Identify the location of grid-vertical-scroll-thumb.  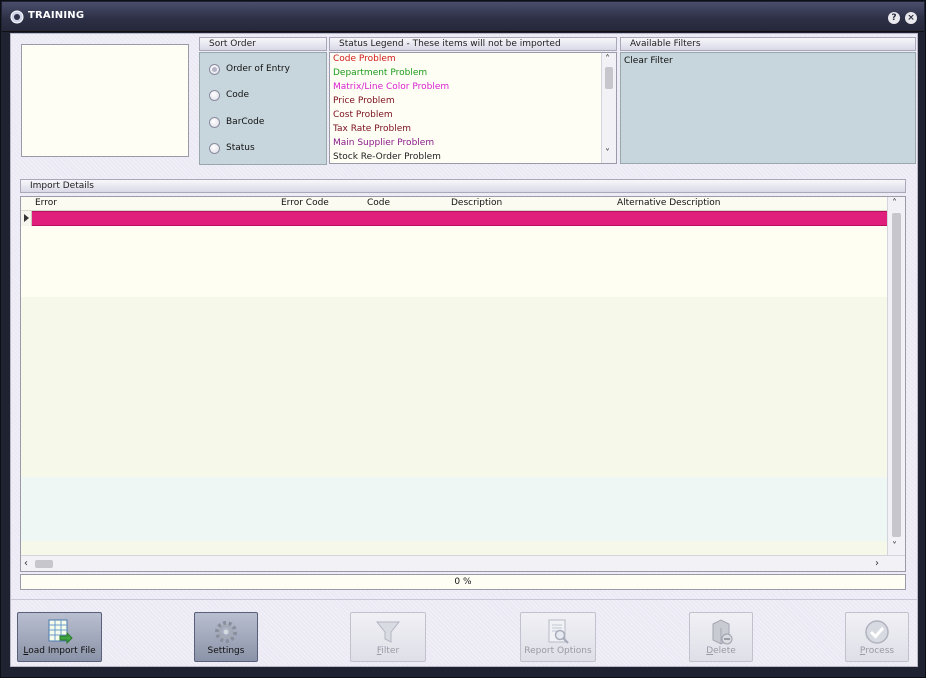
(896, 375).